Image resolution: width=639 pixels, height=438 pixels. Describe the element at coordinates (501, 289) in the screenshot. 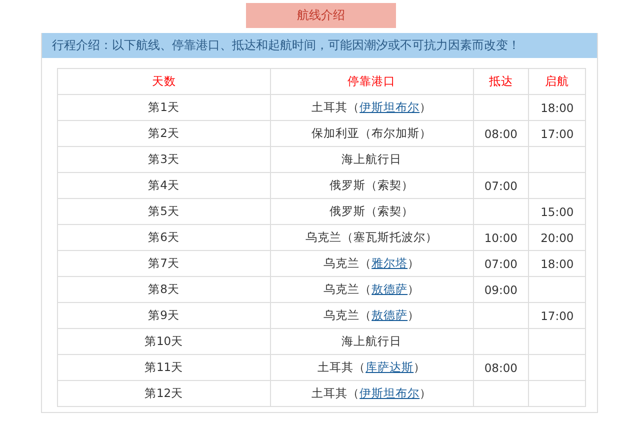

I see `arrival-time: 09:00` at that location.